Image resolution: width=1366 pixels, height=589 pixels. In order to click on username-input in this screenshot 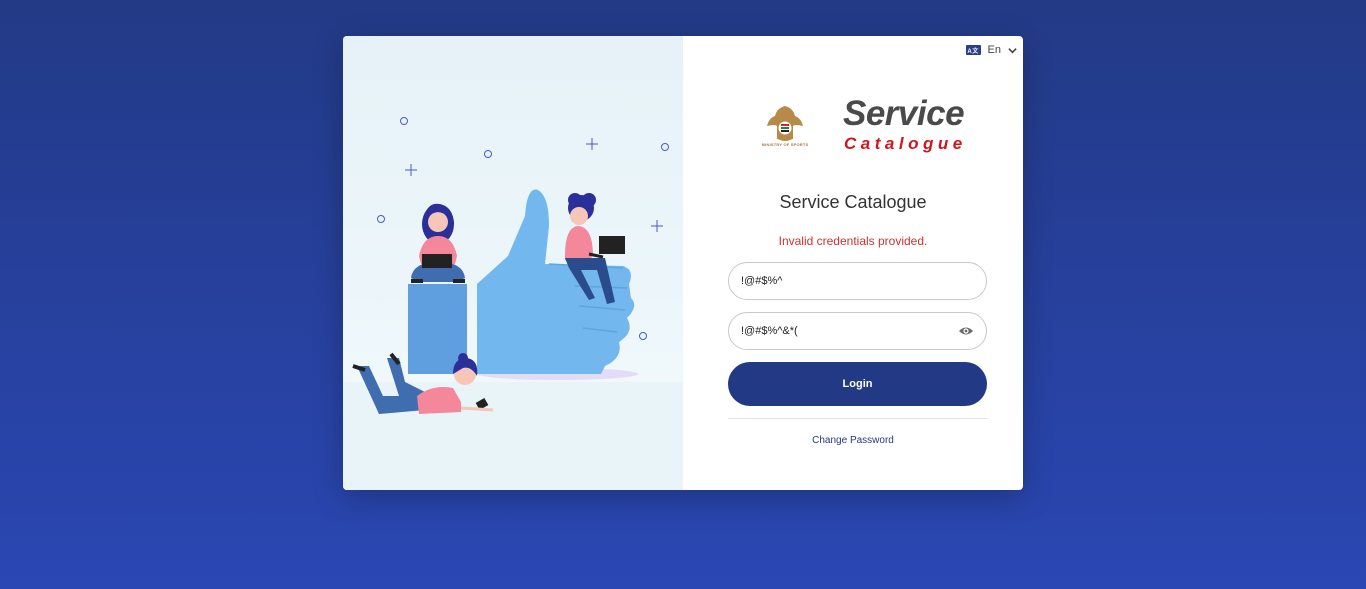, I will do `click(857, 281)`.